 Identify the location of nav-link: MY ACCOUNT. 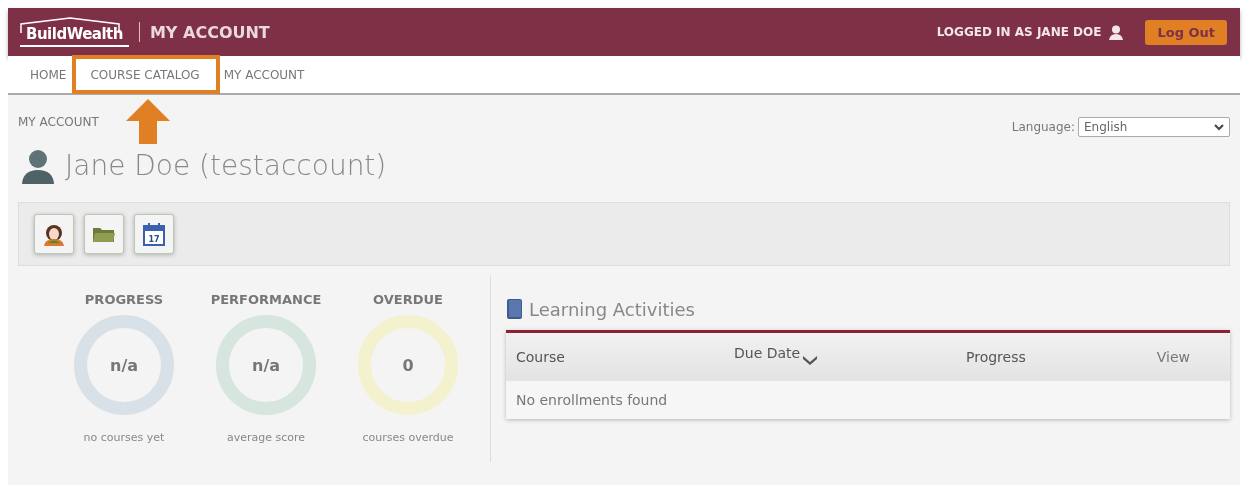
(264, 74).